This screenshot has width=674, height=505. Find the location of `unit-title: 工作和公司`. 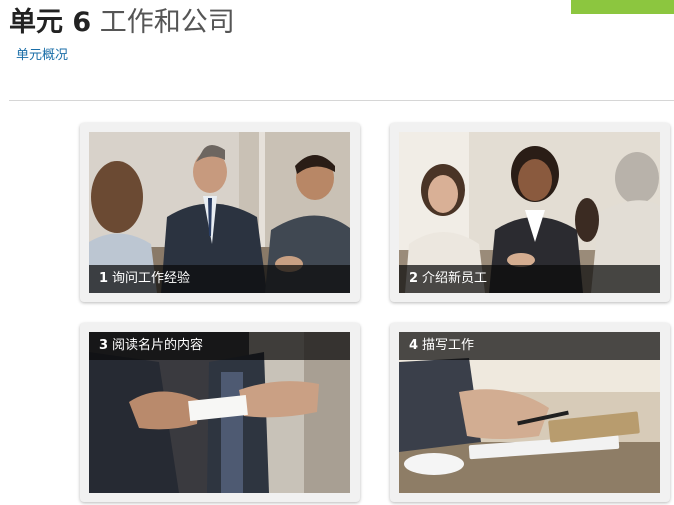

unit-title: 工作和公司 is located at coordinates (167, 22).